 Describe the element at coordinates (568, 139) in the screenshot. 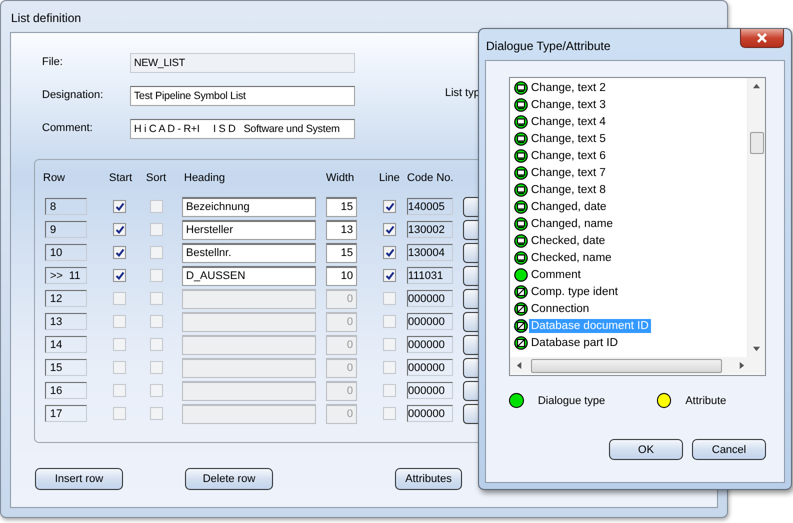

I see `list-item: Change, text 5` at that location.